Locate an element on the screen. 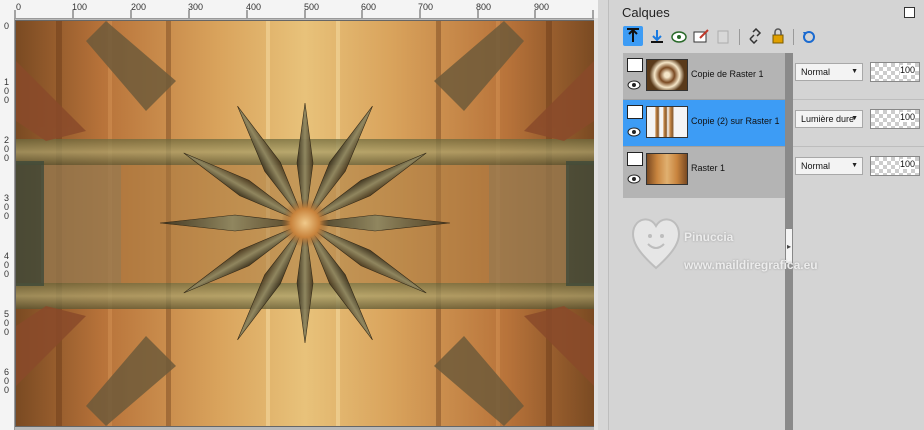 This screenshot has width=924, height=430. layer-row: Raster 1 is located at coordinates (704, 170).